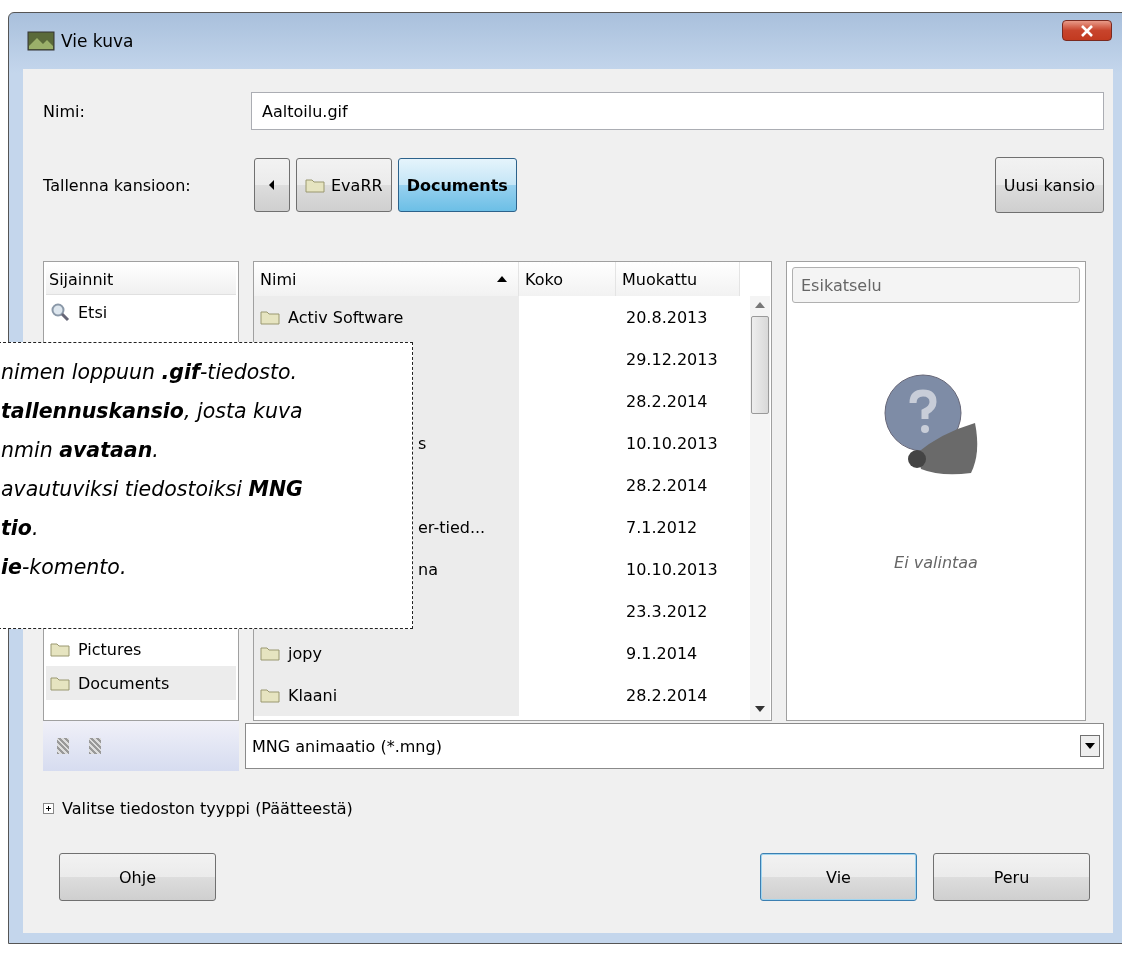  Describe the element at coordinates (152, 411) in the screenshot. I see `note-text: tallennuskansio, josta kuva` at that location.